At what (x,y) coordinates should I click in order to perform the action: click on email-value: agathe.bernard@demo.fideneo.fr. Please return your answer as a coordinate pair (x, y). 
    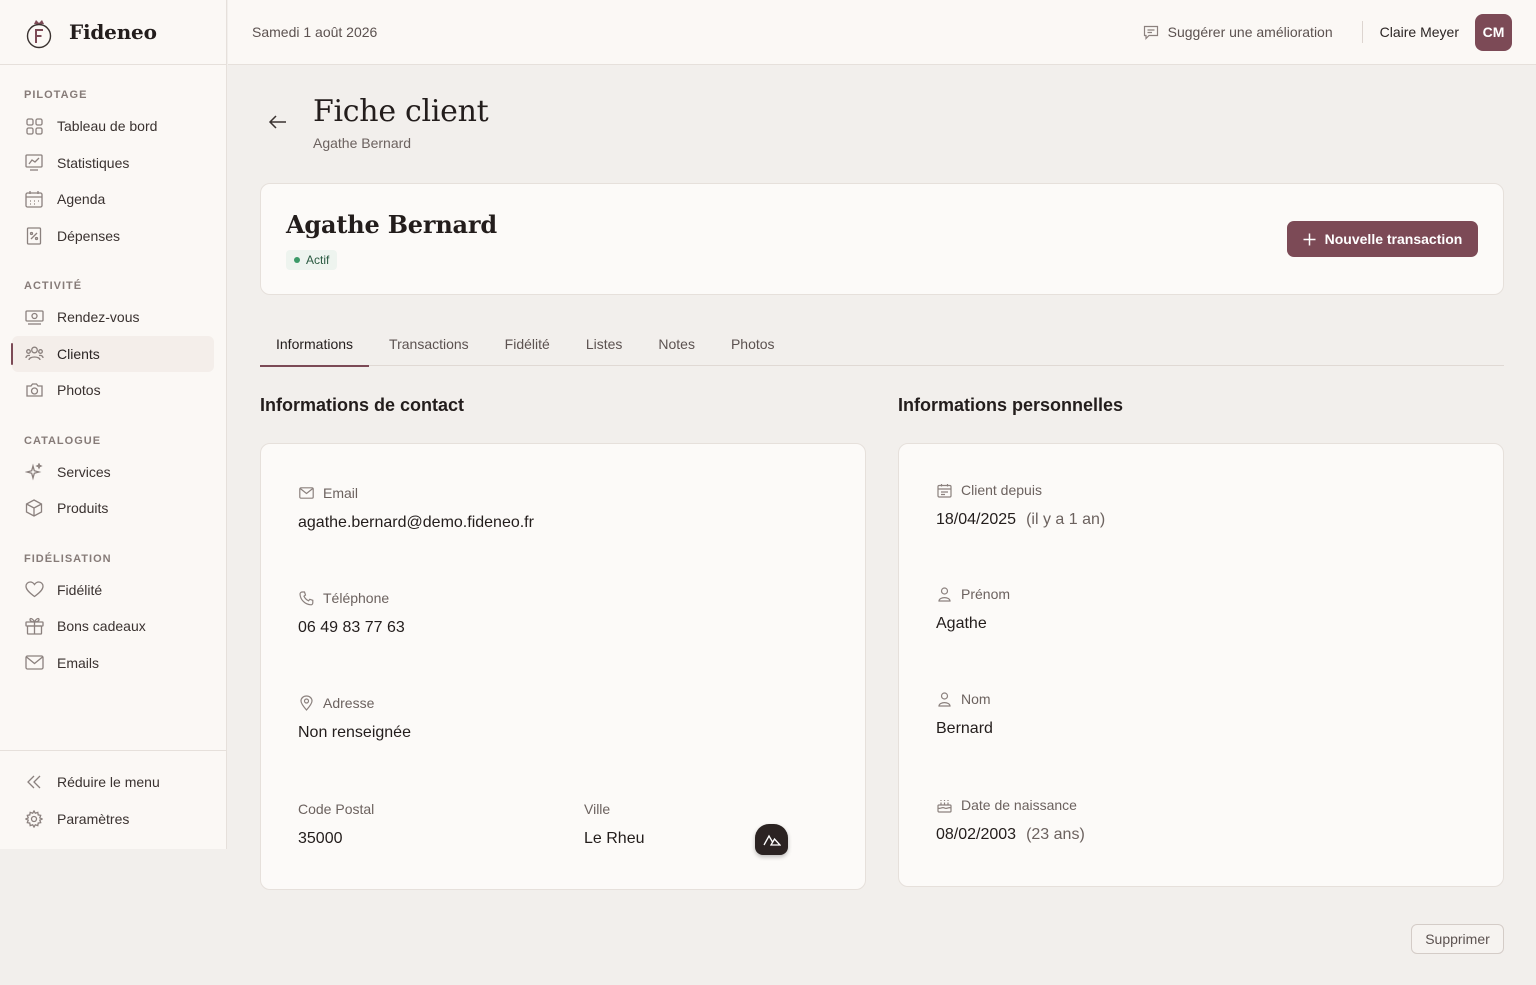
    Looking at the image, I should click on (416, 523).